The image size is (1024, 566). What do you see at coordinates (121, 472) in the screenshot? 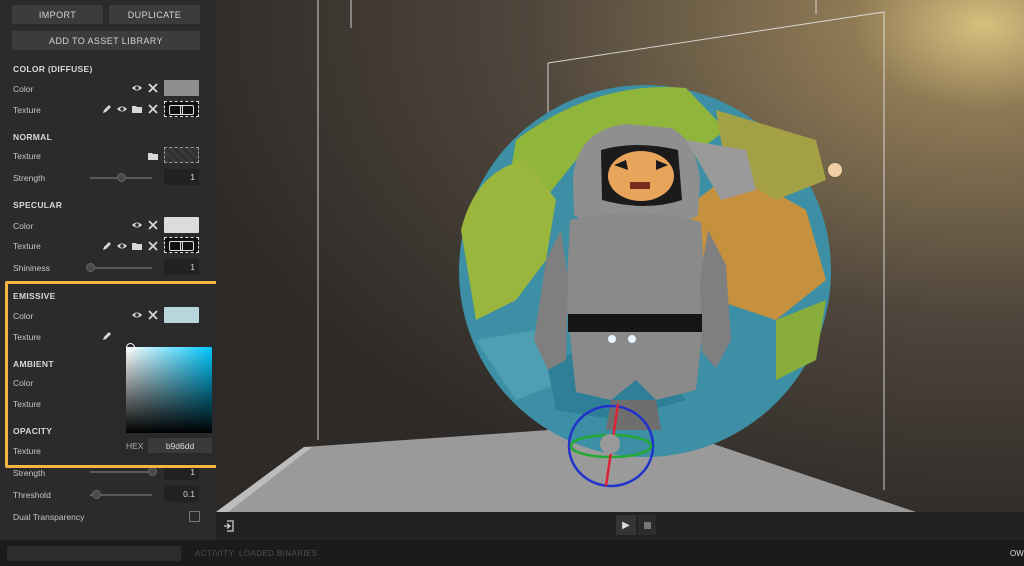
I see `opacity-strength-slider` at bounding box center [121, 472].